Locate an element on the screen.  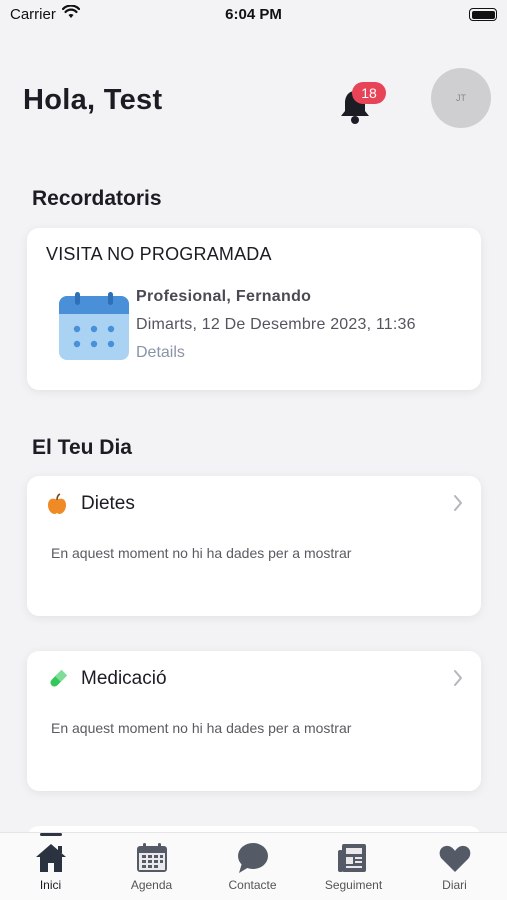
active-tab-indicator is located at coordinates (51, 834).